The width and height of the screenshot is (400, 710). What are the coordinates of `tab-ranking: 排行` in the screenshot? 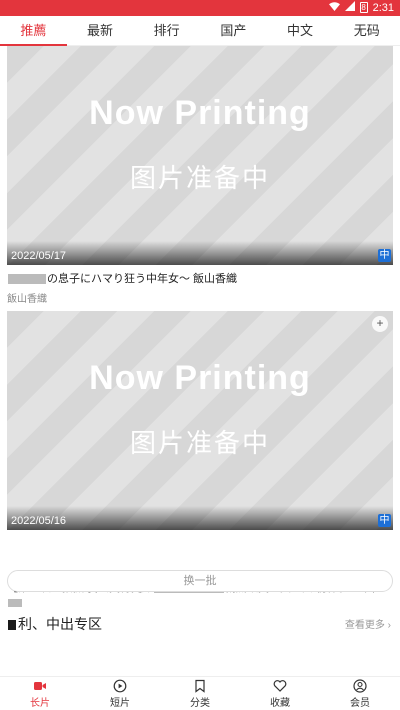 It's located at (166, 30).